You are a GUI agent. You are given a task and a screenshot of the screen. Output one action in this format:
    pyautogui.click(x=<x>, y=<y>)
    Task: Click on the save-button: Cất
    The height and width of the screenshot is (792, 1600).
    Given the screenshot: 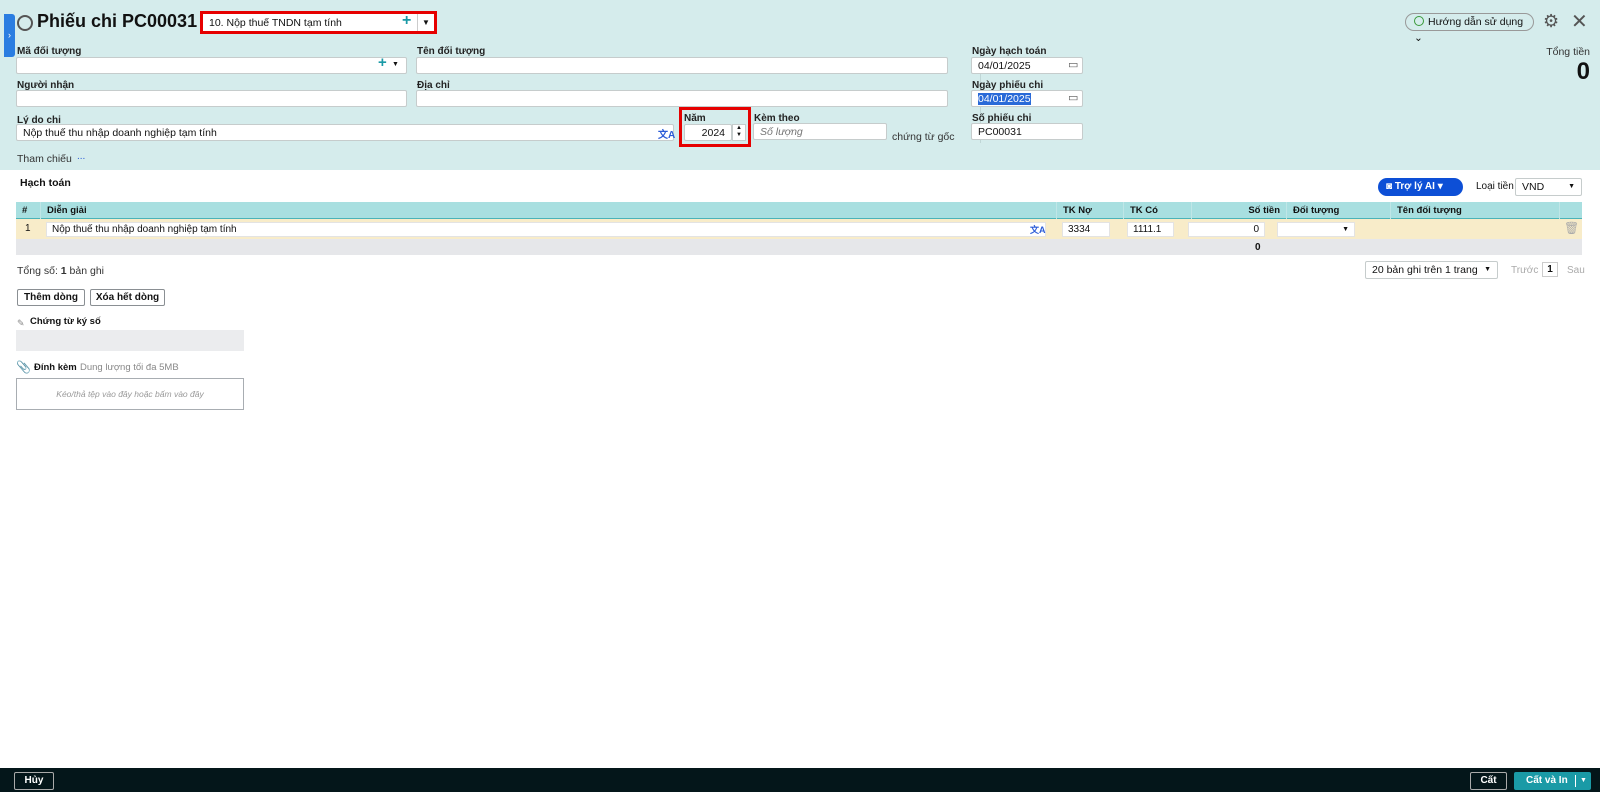 What is the action you would take?
    pyautogui.click(x=1488, y=781)
    